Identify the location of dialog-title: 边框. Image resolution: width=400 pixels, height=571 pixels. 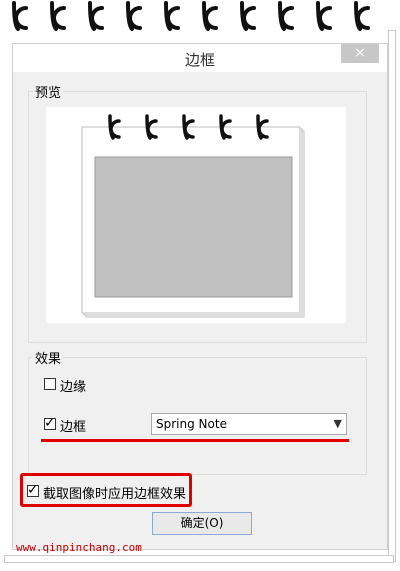
(199, 60).